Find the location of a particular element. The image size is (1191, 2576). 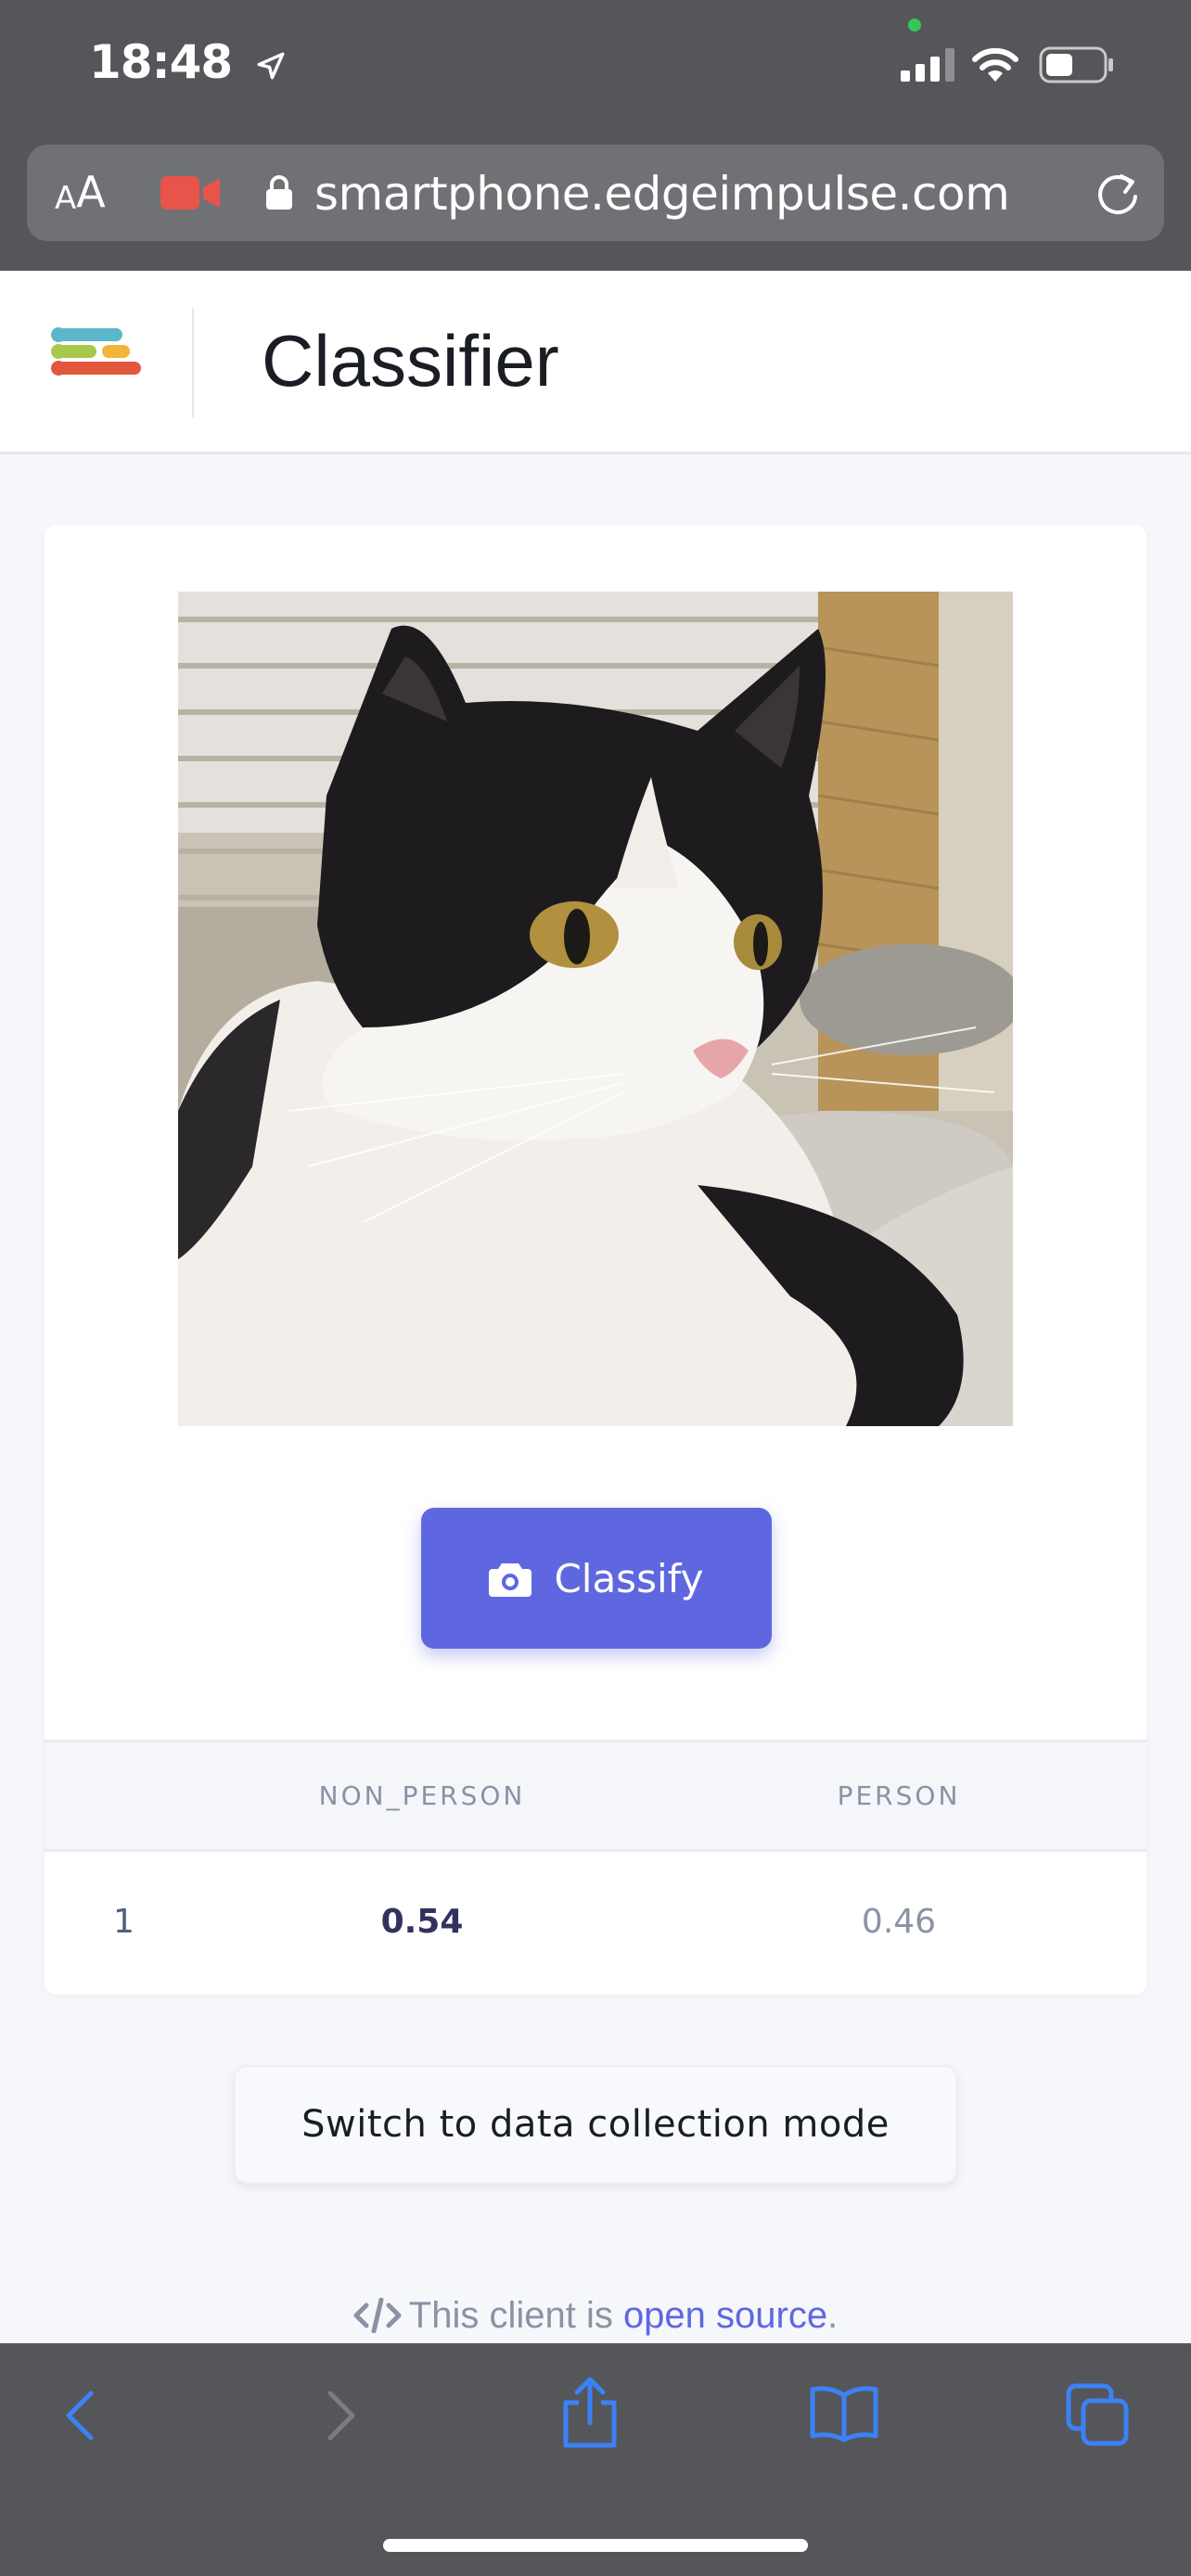

results-table: NON_PERSON PERSON 1 0.54 0.46 is located at coordinates (595, 1866).